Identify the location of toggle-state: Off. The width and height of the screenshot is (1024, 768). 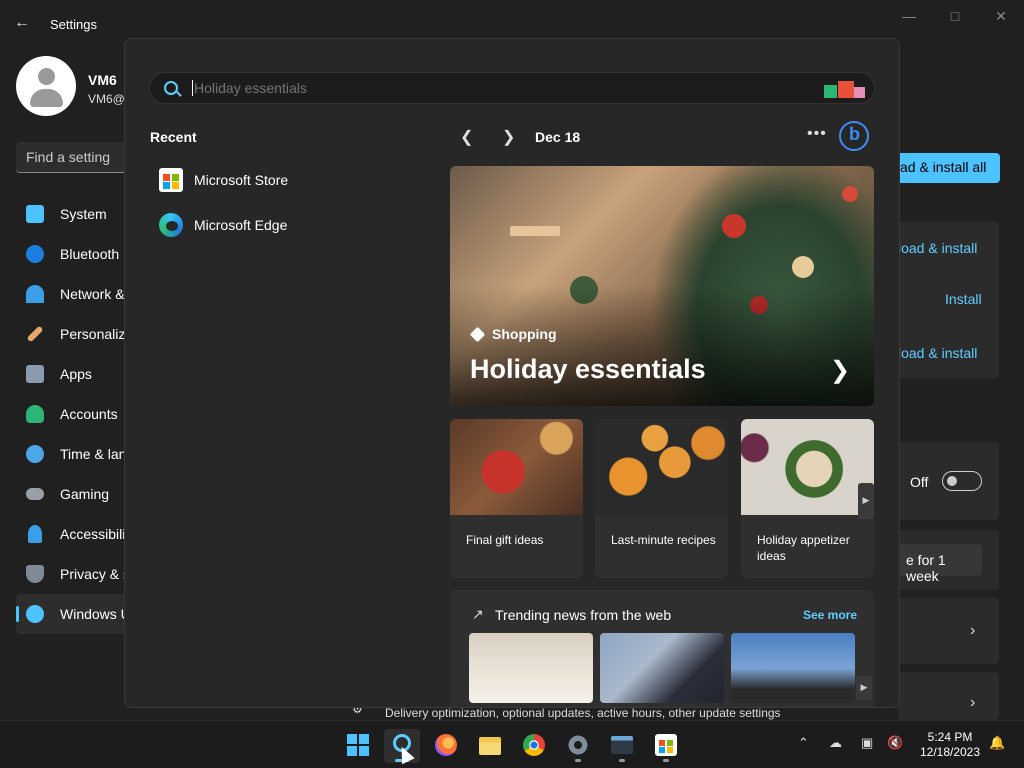
(919, 482).